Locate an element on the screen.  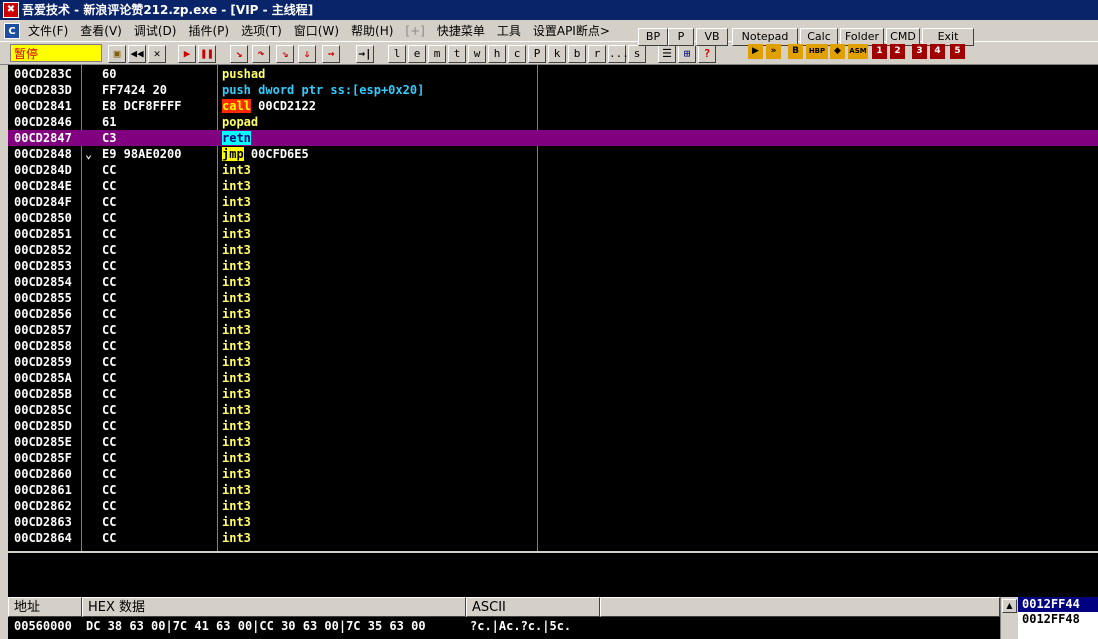
disasm-row: 00CD2841 E8 DCF8FFFF call 00CD2122 is located at coordinates (553, 106).